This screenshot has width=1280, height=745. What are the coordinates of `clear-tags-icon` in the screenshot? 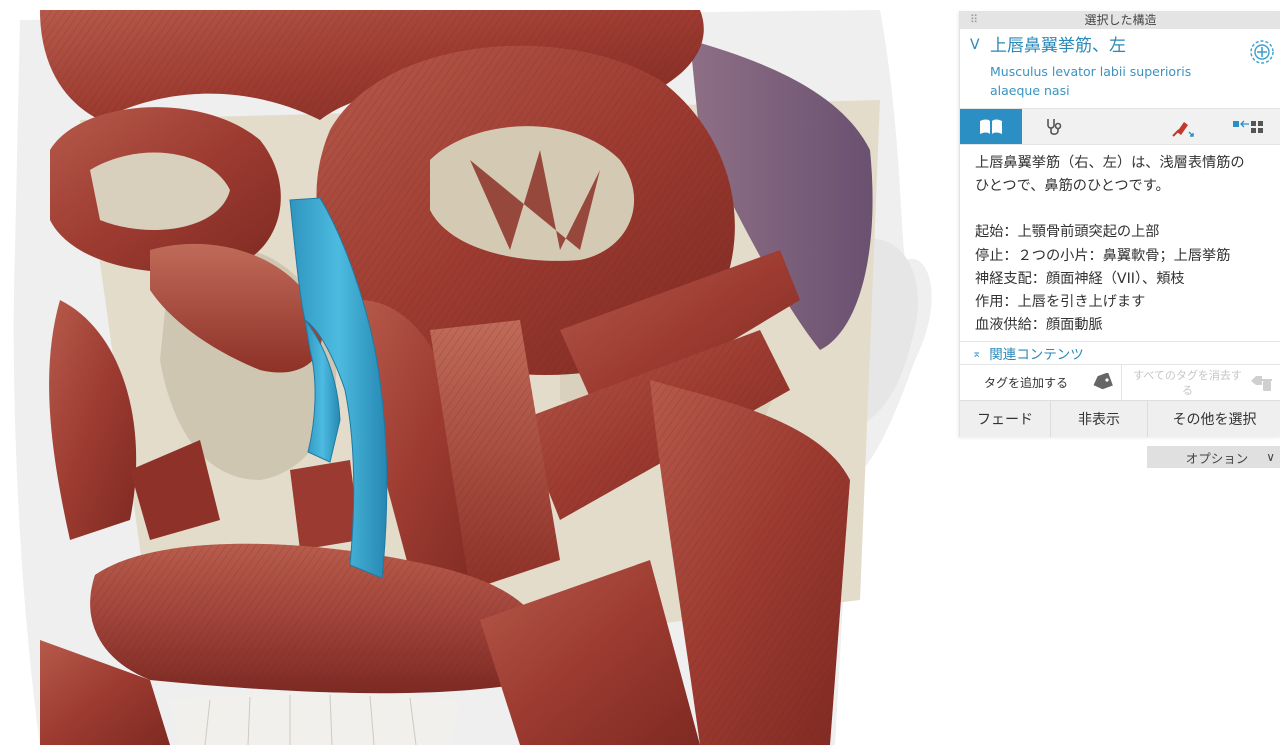 It's located at (1261, 384).